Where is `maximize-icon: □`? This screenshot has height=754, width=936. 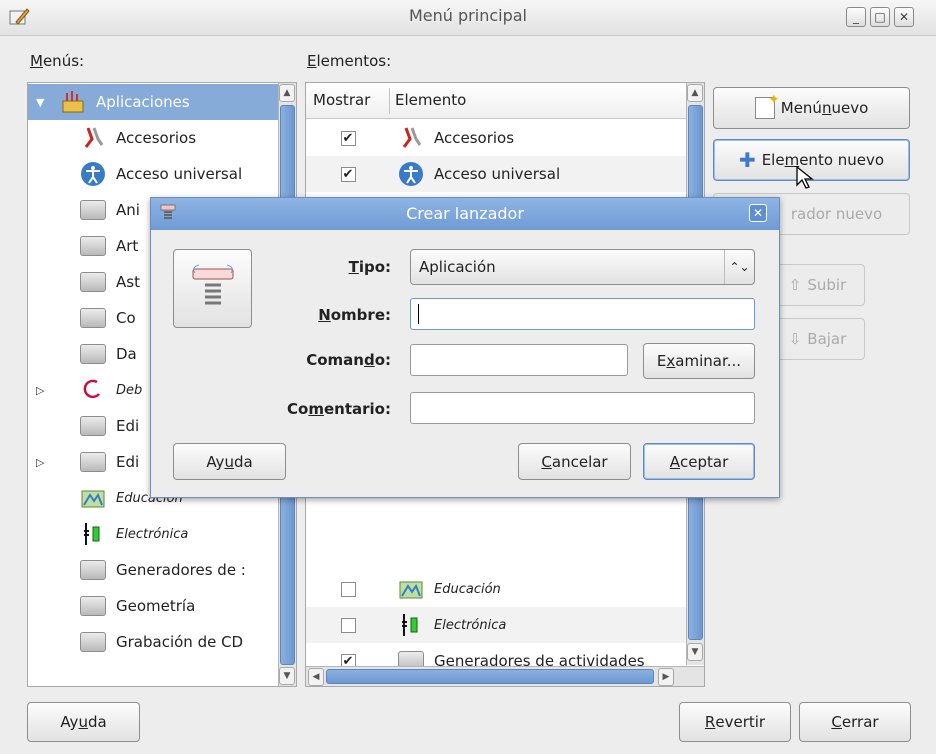
maximize-icon: □ is located at coordinates (880, 17).